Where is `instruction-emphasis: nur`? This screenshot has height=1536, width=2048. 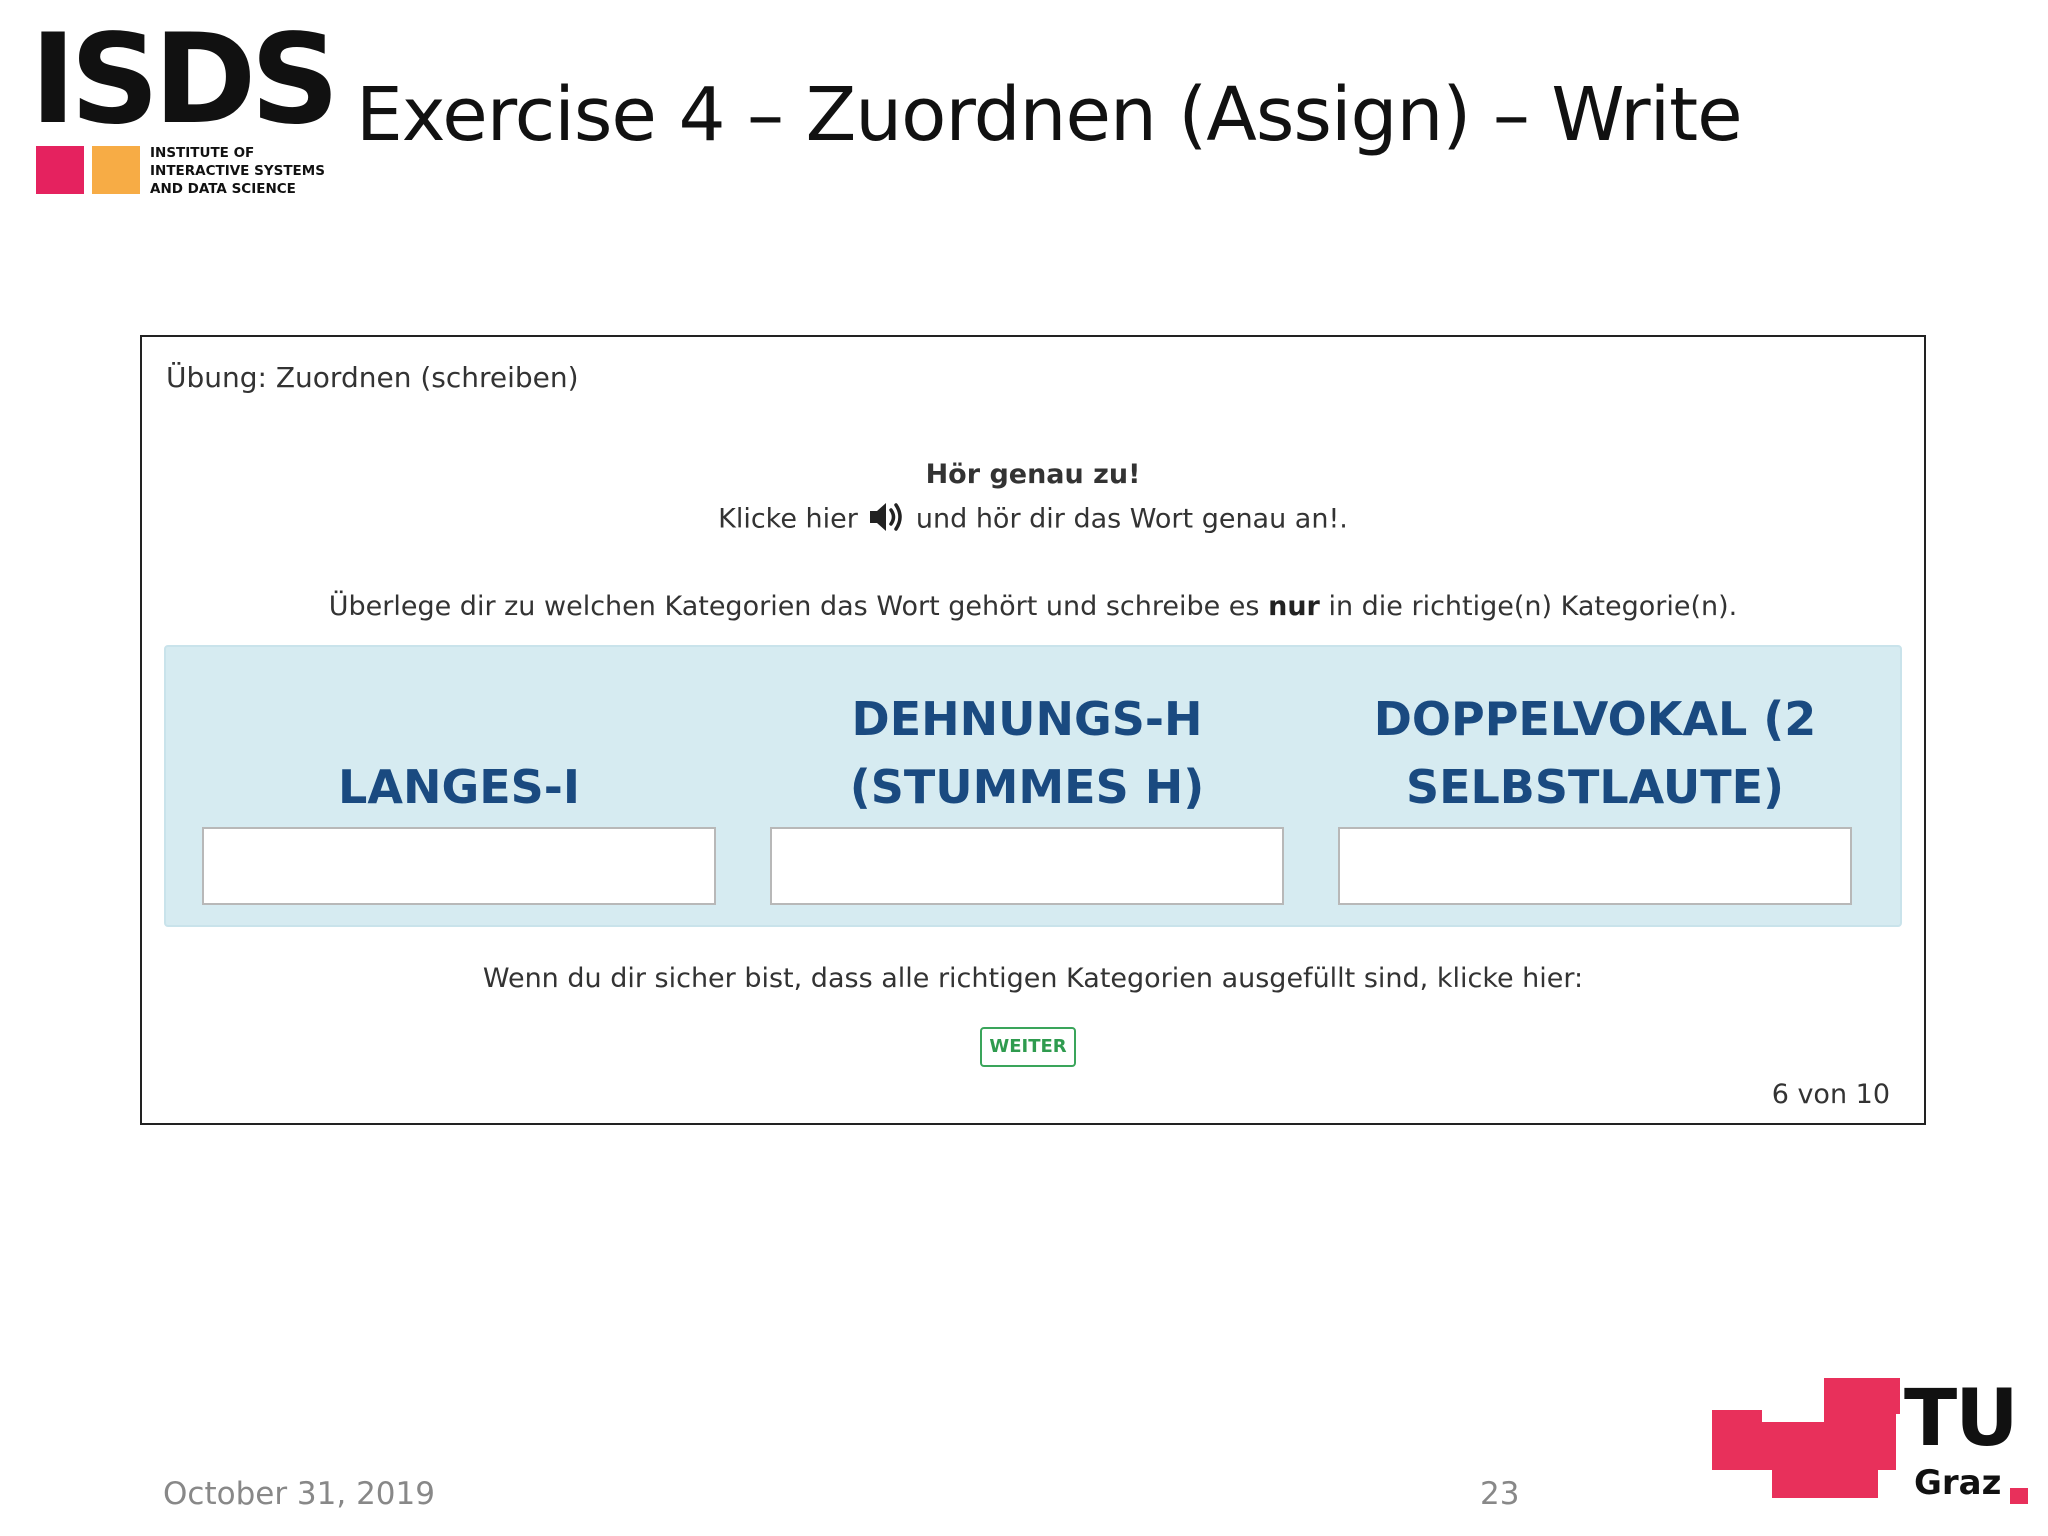
instruction-emphasis: nur is located at coordinates (1294, 606).